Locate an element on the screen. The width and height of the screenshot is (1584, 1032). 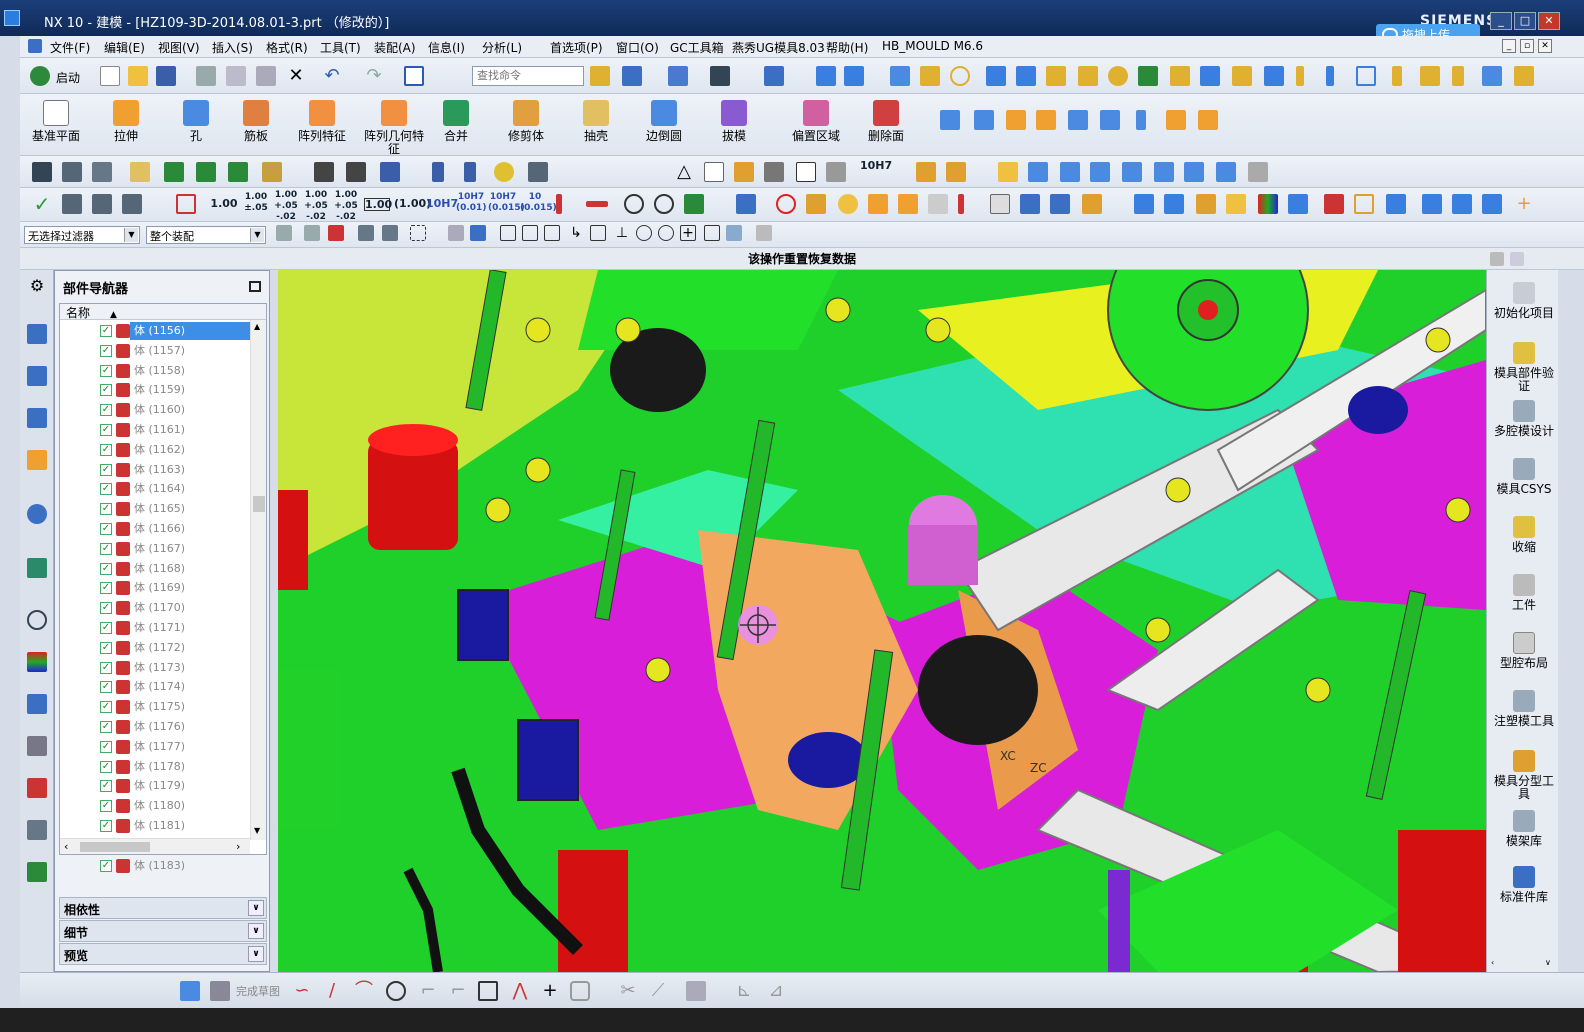
circle-sketch-icon is located at coordinates (396, 991).